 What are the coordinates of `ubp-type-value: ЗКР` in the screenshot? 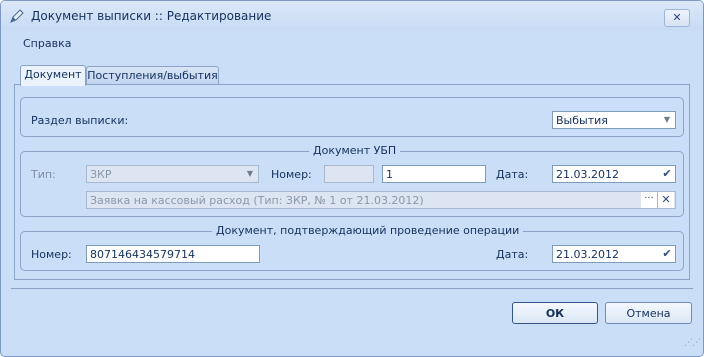 It's located at (101, 174).